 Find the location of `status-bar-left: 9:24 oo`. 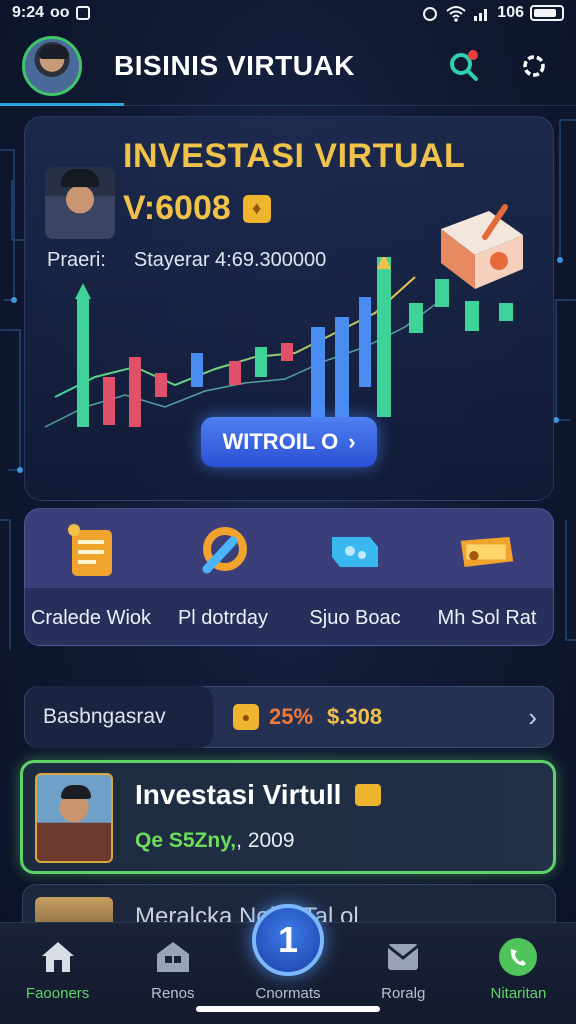

status-bar-left: 9:24 oo is located at coordinates (51, 13).